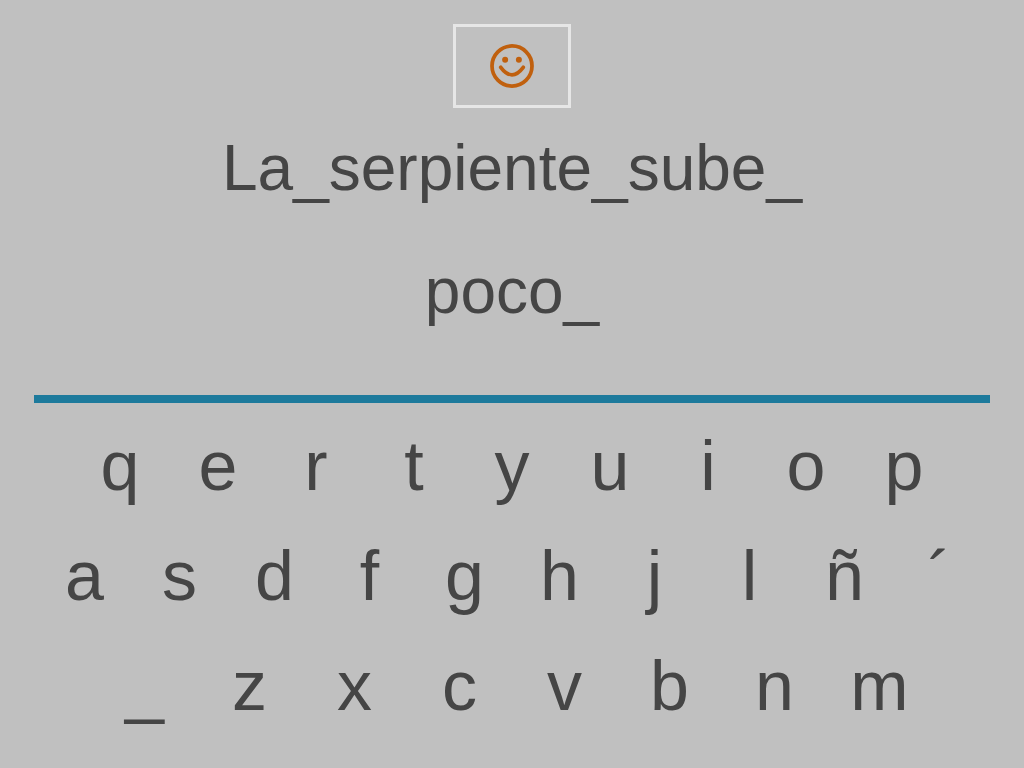 The width and height of the screenshot is (1024, 768). Describe the element at coordinates (806, 466) in the screenshot. I see `letter-key: o` at that location.